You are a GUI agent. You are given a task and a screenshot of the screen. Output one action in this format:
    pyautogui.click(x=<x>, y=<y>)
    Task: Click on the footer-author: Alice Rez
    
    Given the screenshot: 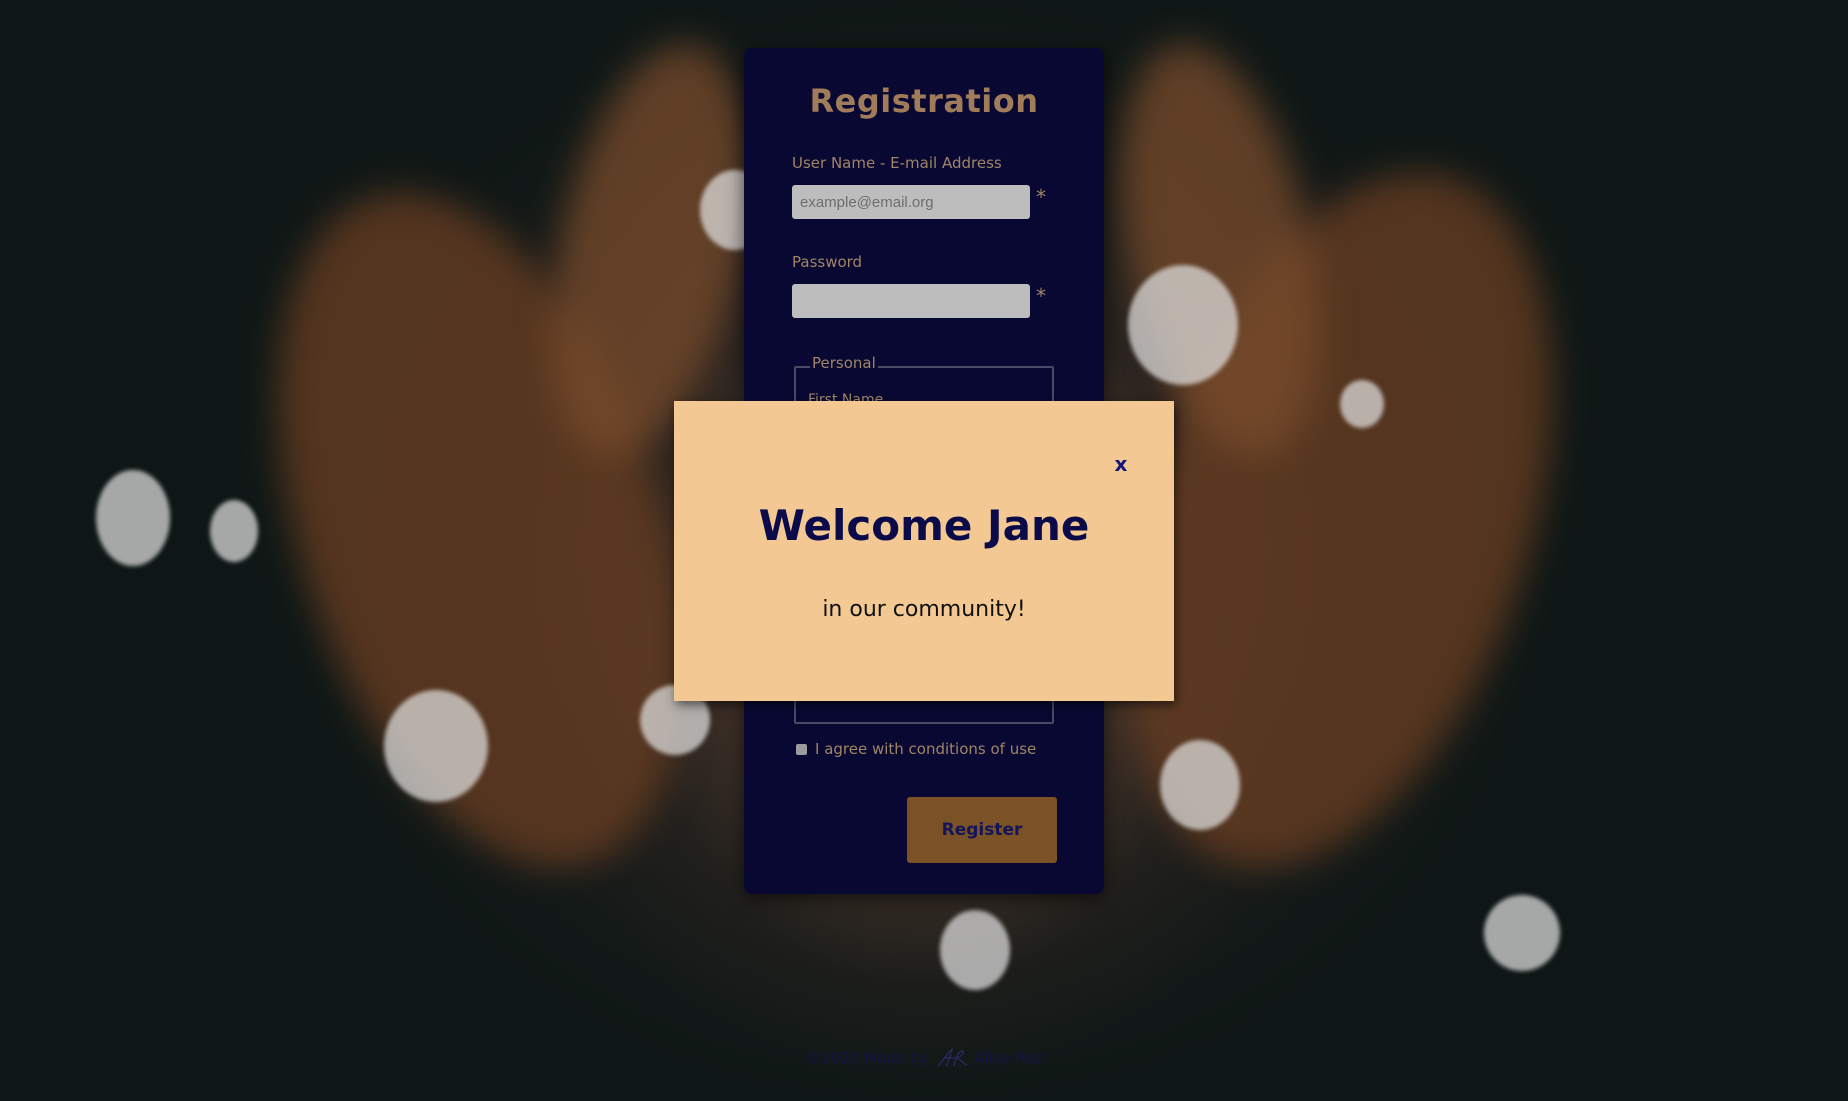 What is the action you would take?
    pyautogui.click(x=1008, y=1058)
    